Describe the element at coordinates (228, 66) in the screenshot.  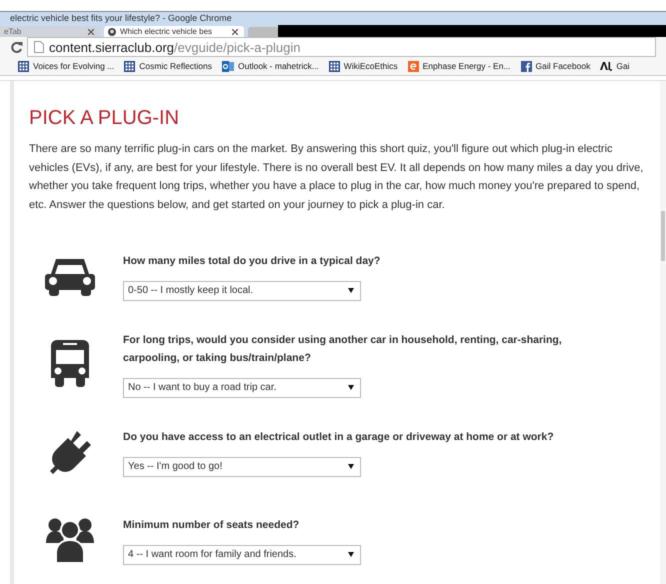
I see `mail-icon` at that location.